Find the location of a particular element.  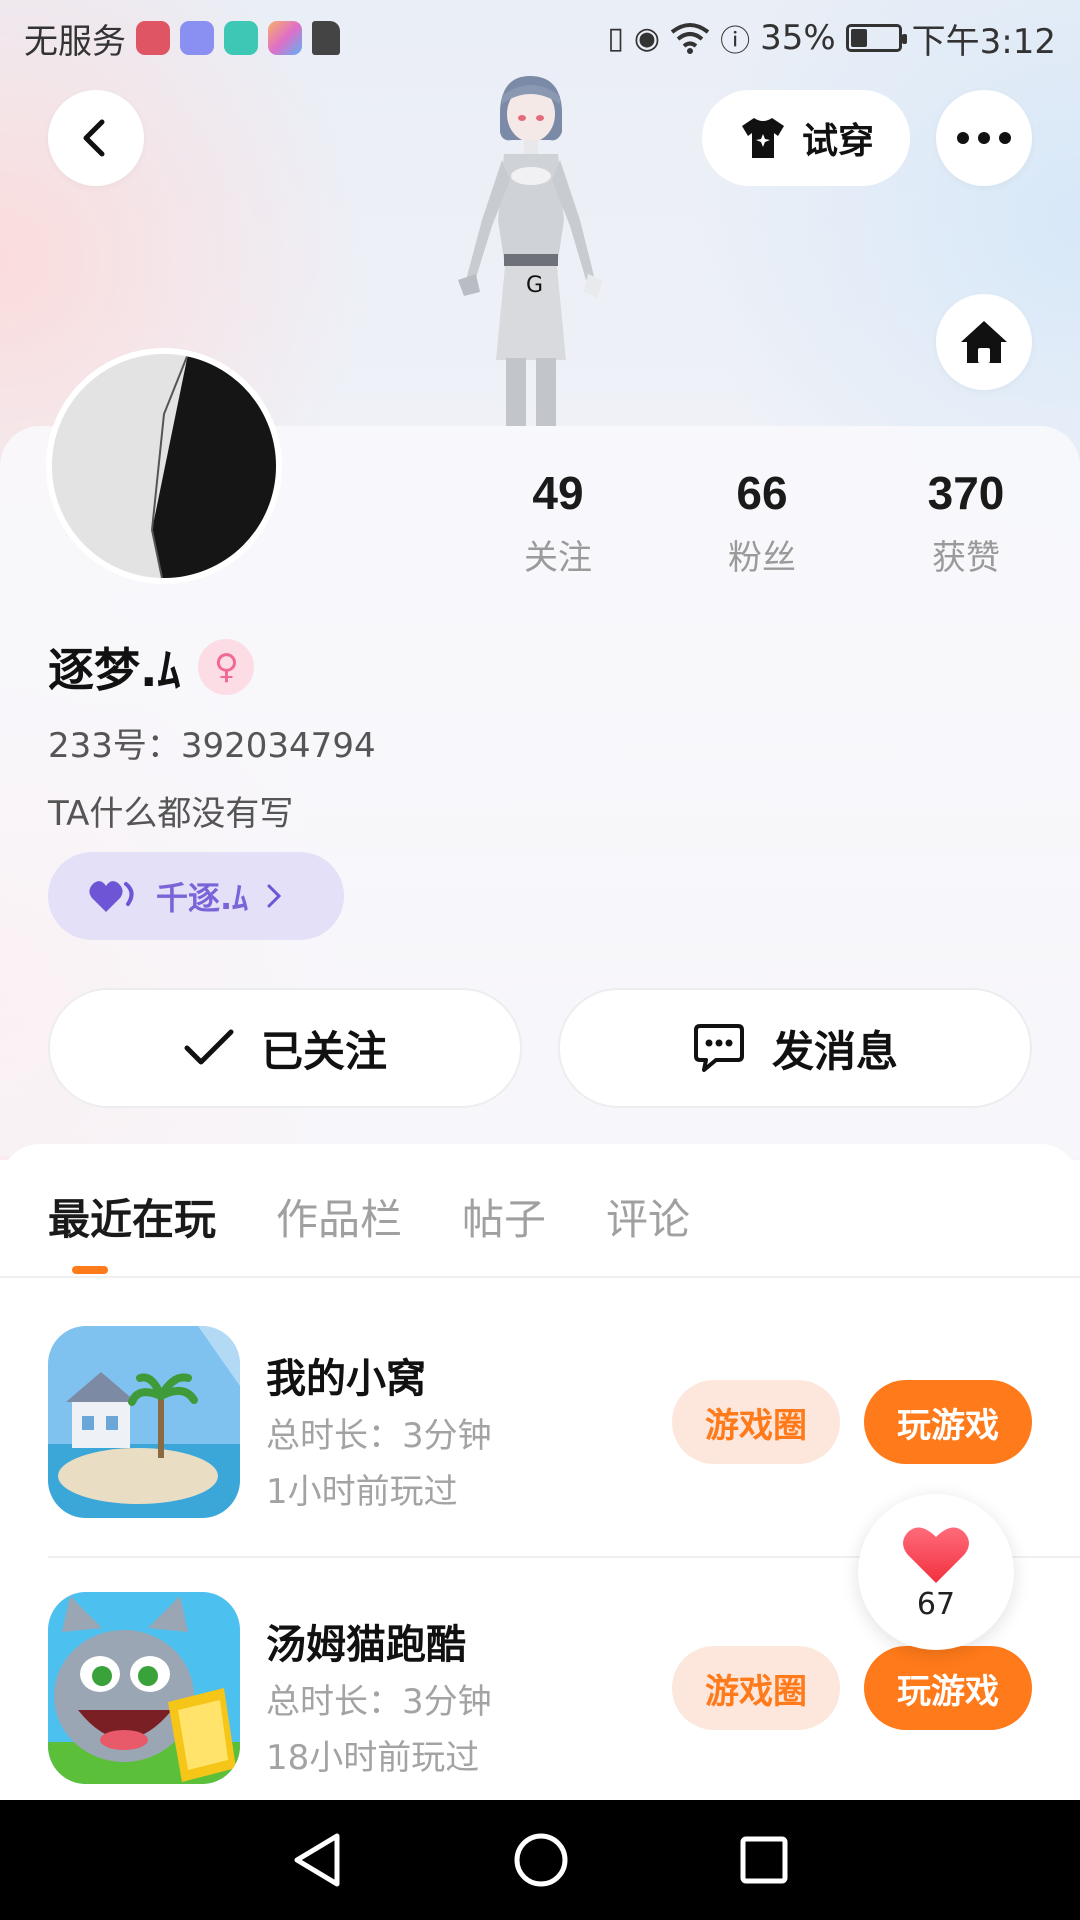

chat-bubble-icon is located at coordinates (718, 1048).